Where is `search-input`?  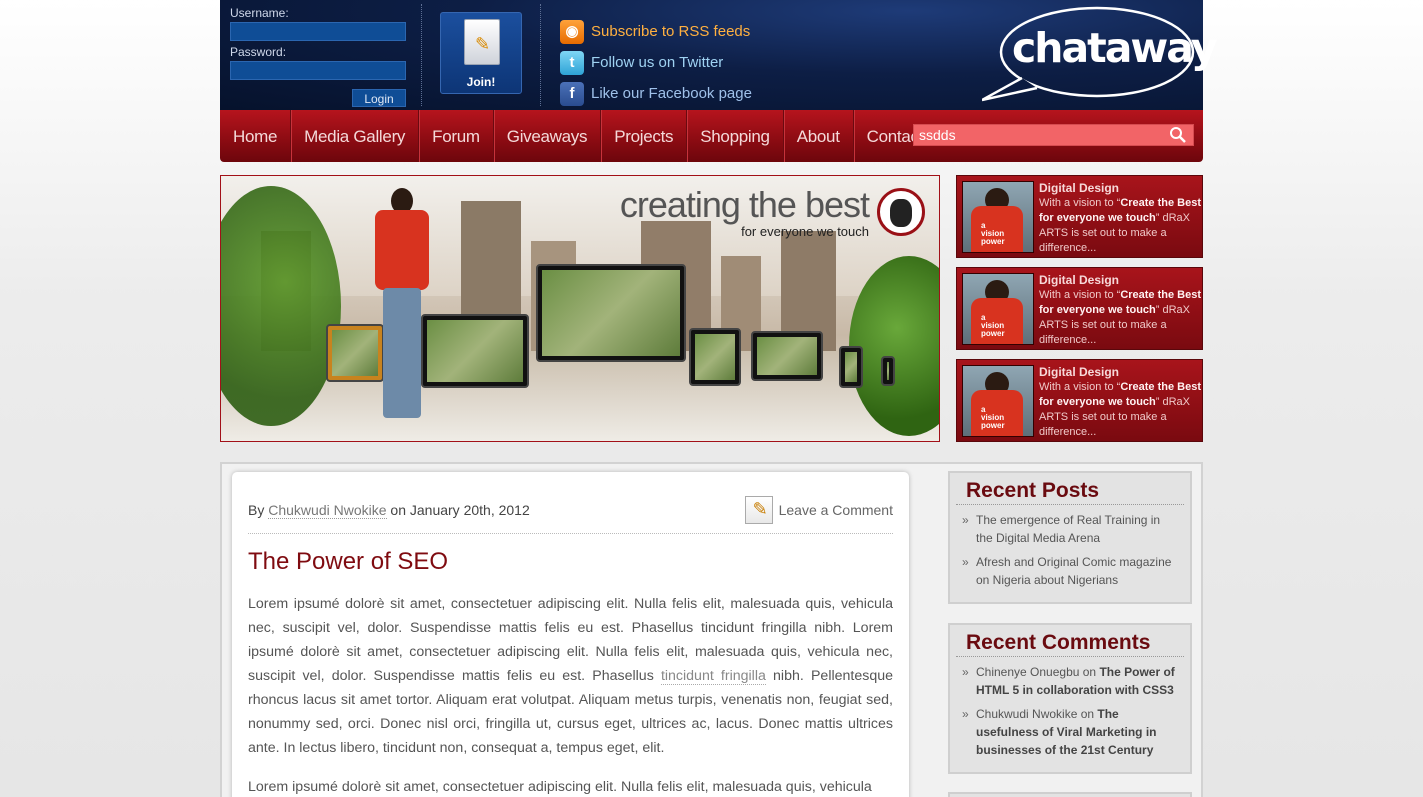
search-input is located at coordinates (1039, 135).